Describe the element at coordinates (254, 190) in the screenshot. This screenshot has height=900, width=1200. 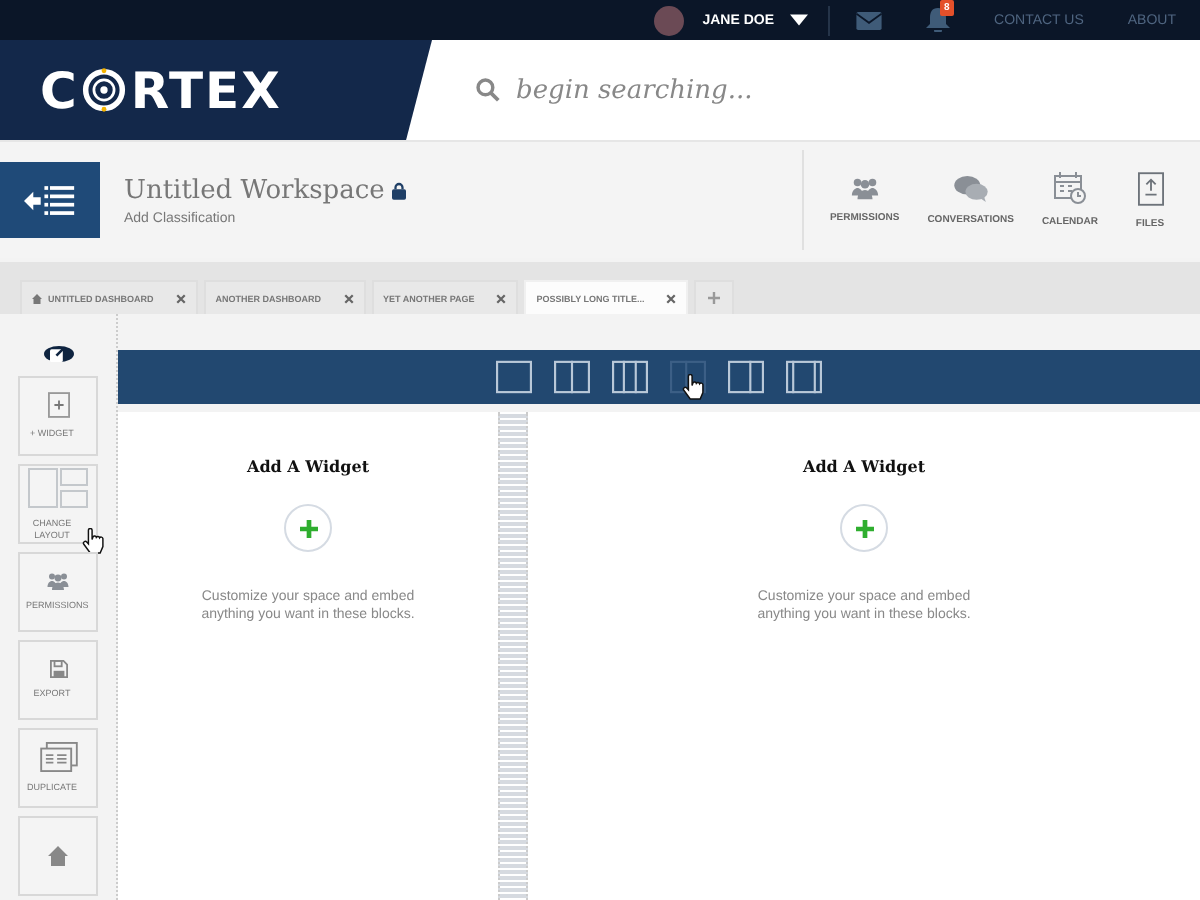
I see `workspace-title: Untitled Workspace` at that location.